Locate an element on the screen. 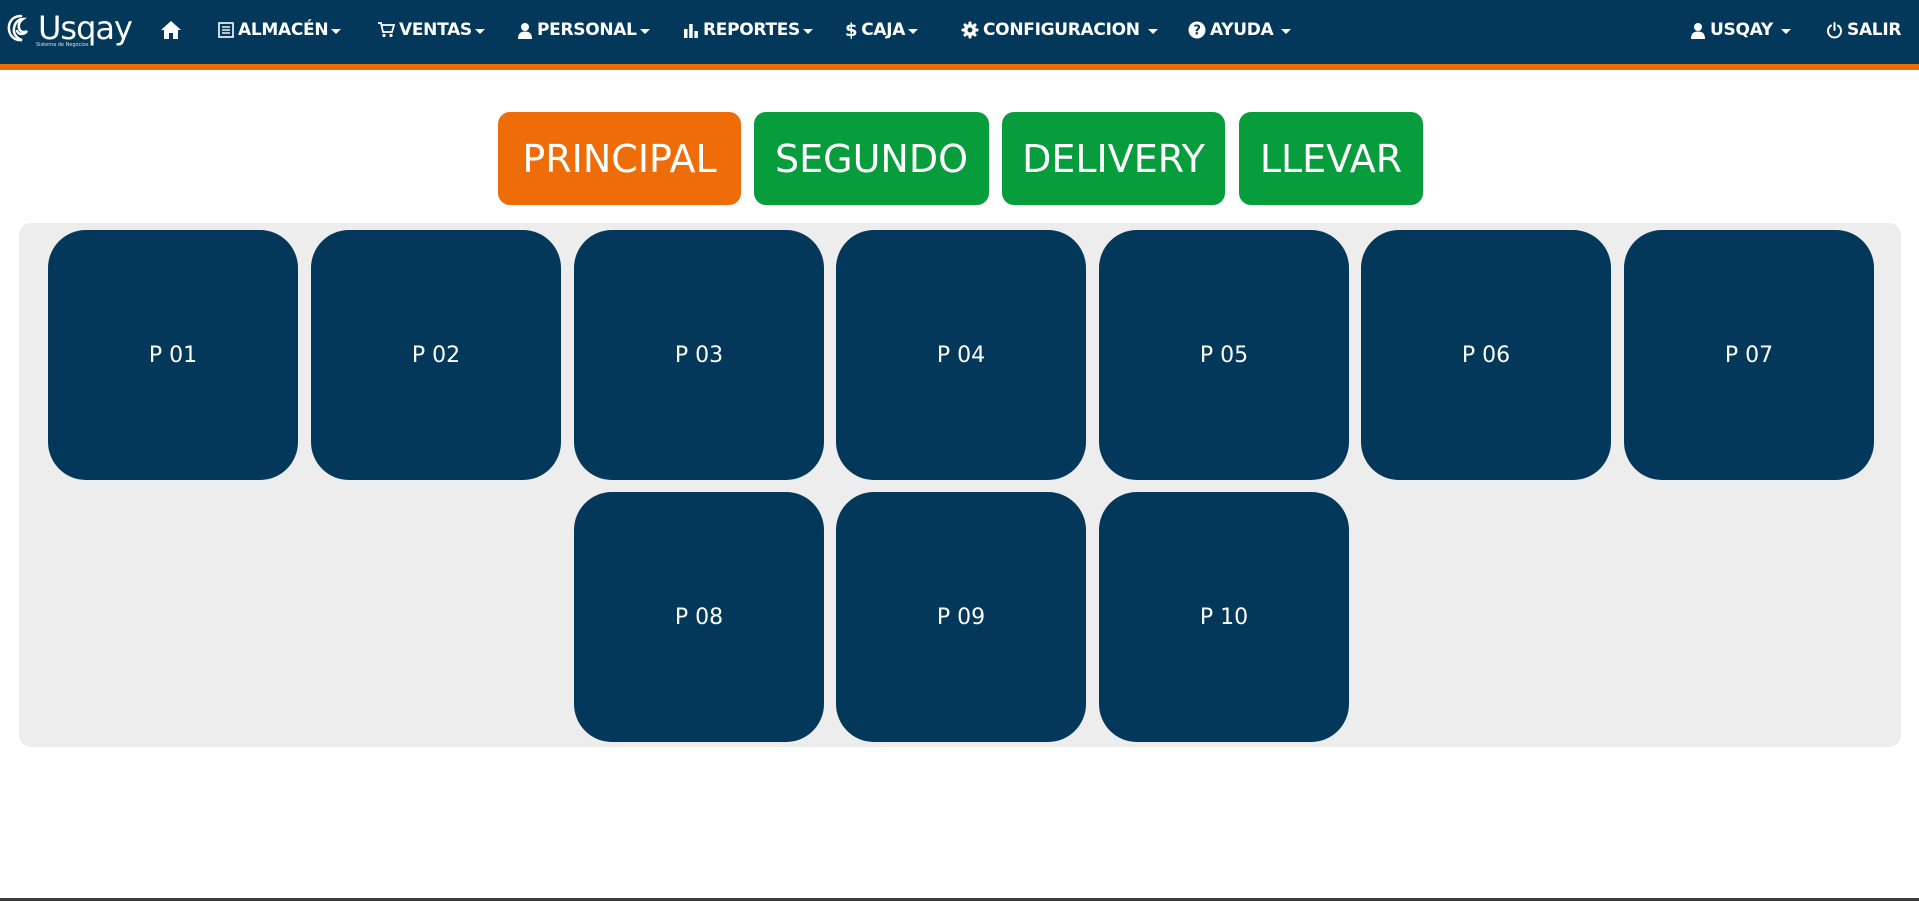  usqay-logo-icon is located at coordinates (17, 28).